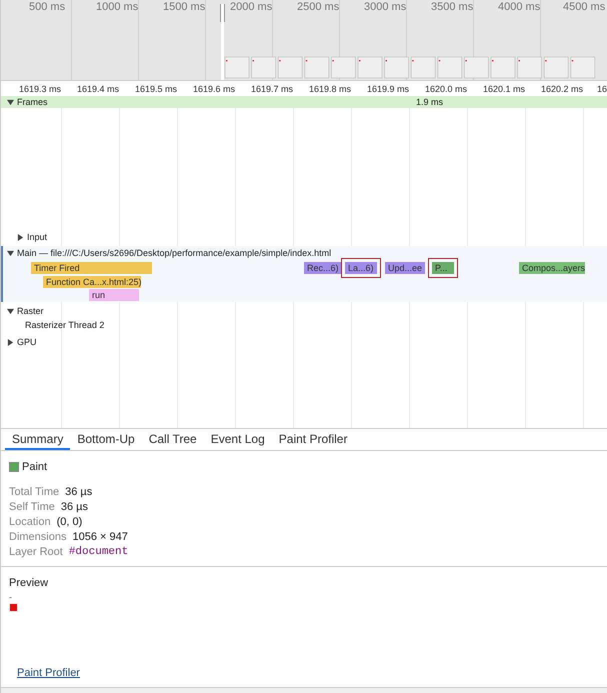 The height and width of the screenshot is (693, 607). What do you see at coordinates (64, 325) in the screenshot?
I see `track-label: Rasterizer Thread 2` at bounding box center [64, 325].